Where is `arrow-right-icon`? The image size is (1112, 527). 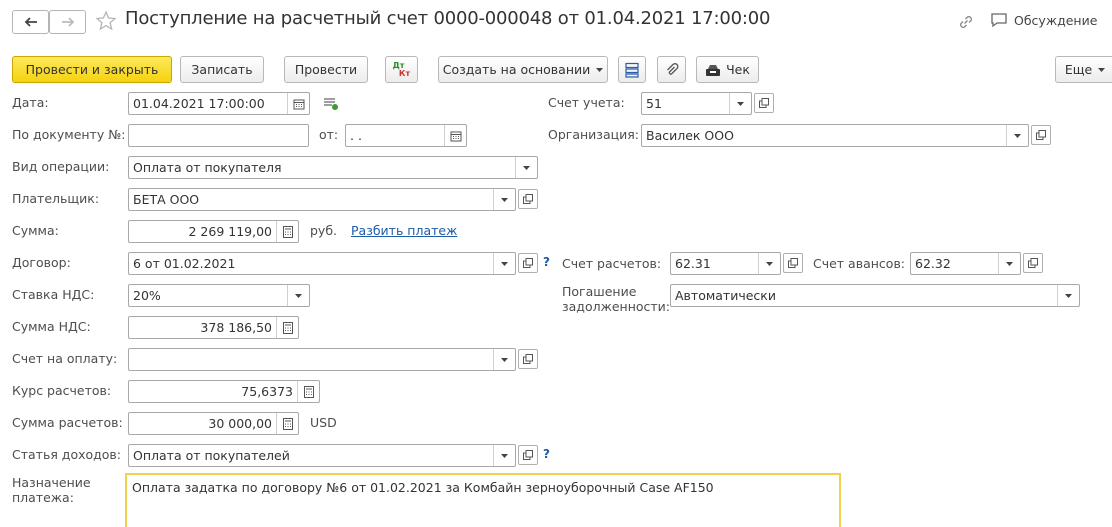 arrow-right-icon is located at coordinates (67, 22).